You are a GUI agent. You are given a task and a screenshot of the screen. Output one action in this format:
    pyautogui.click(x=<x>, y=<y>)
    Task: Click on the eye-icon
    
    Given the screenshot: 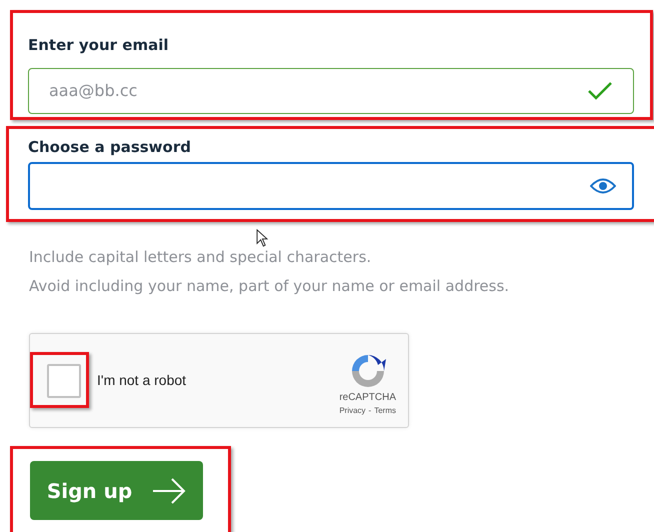 What is the action you would take?
    pyautogui.click(x=603, y=186)
    